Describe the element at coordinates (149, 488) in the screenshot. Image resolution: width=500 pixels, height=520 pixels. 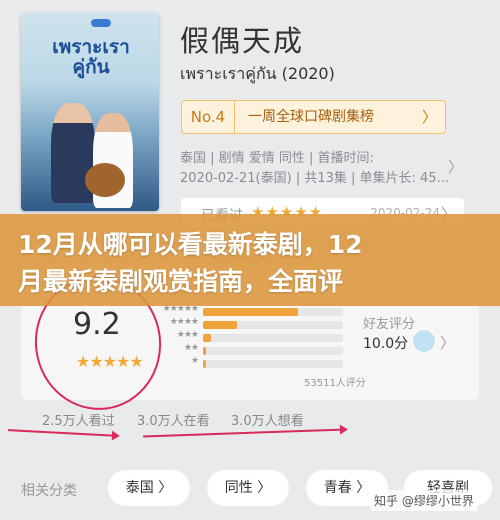
I see `tag-thailand: 泰国 〉` at that location.